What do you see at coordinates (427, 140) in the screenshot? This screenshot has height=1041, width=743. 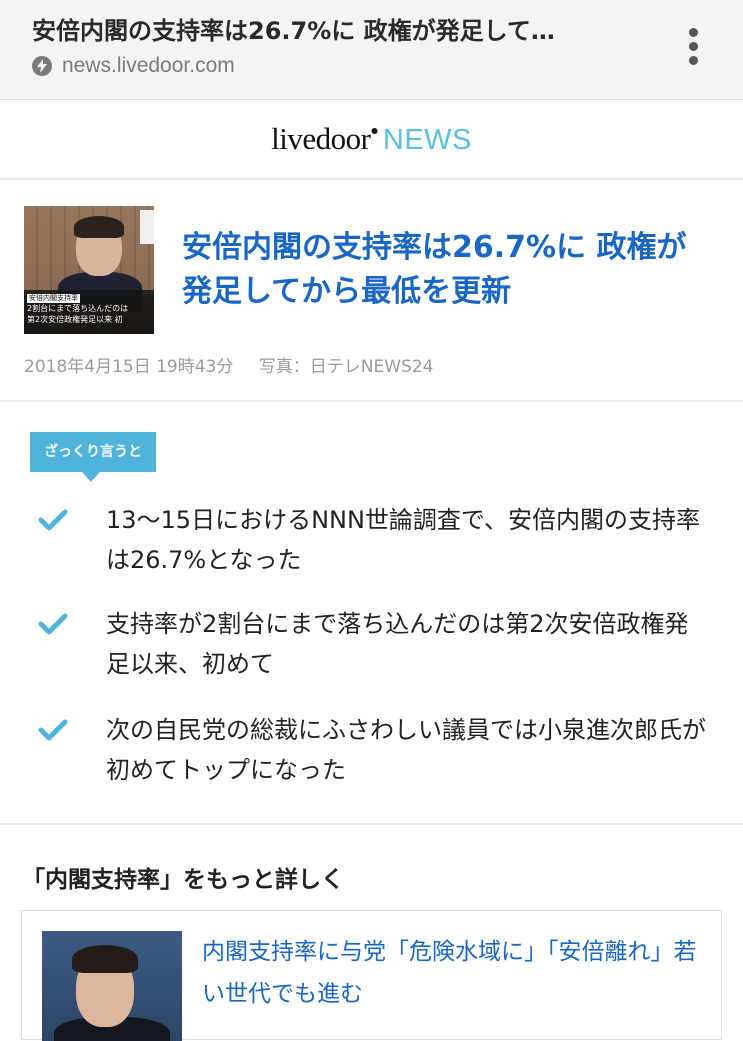 I see `logo-news: NEWS` at bounding box center [427, 140].